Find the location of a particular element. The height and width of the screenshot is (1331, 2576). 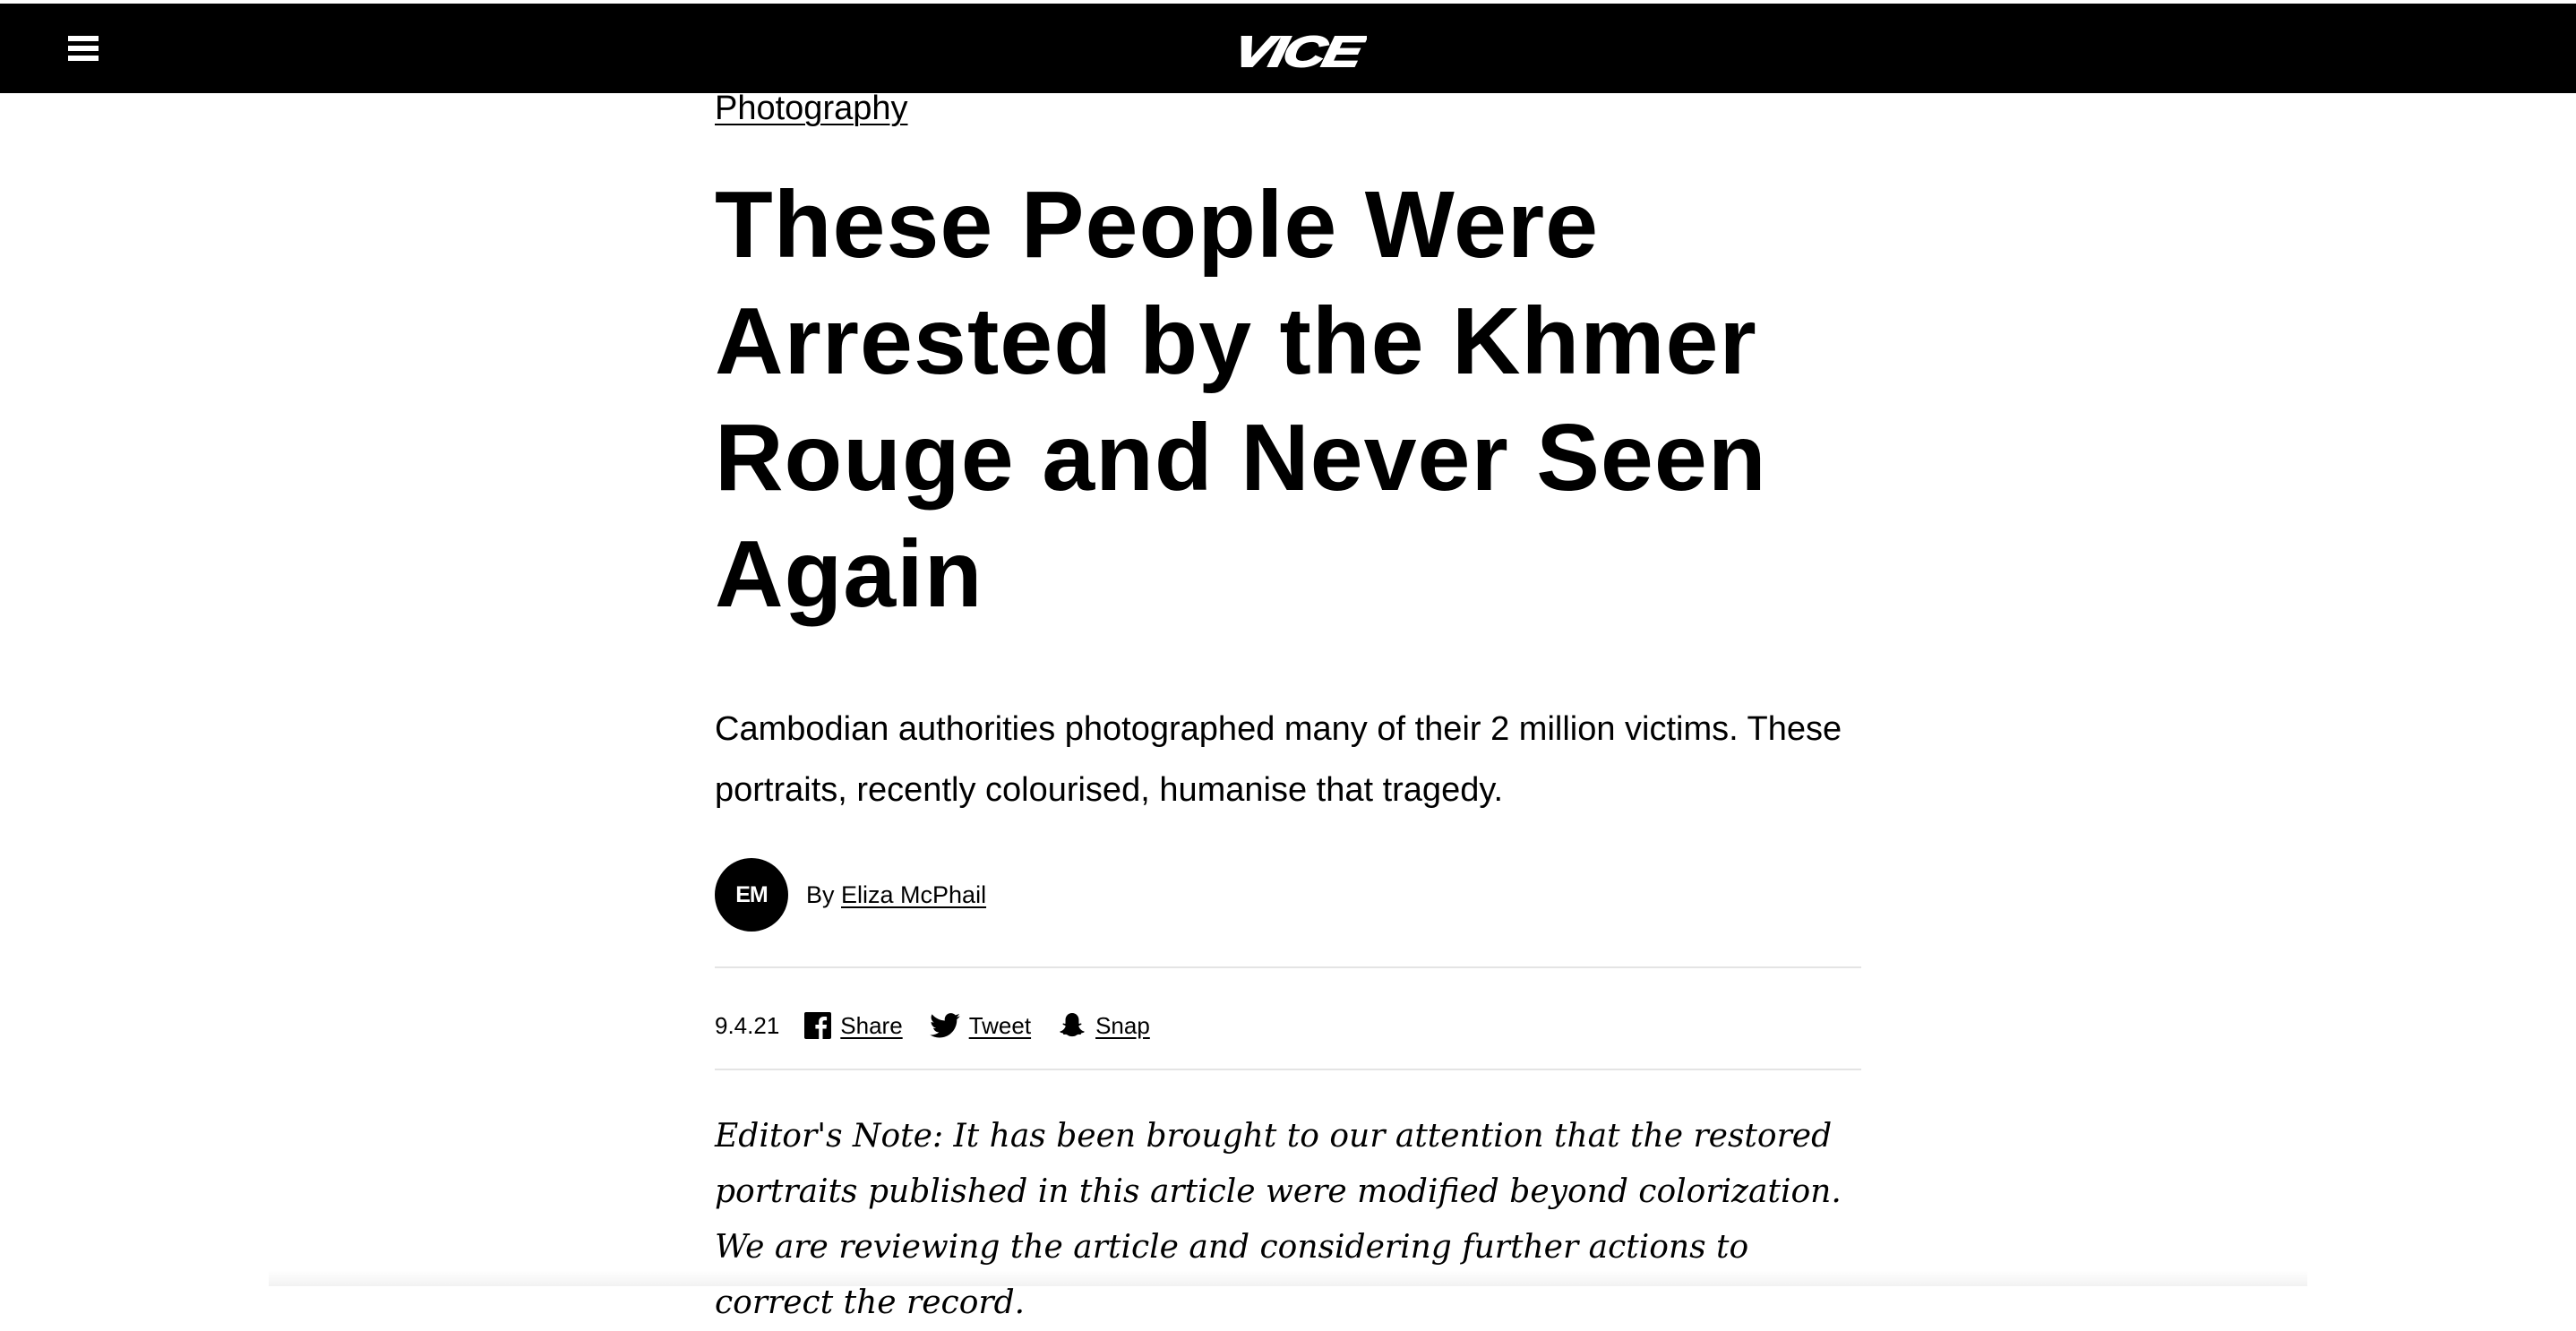

twitter-icon is located at coordinates (944, 1025).